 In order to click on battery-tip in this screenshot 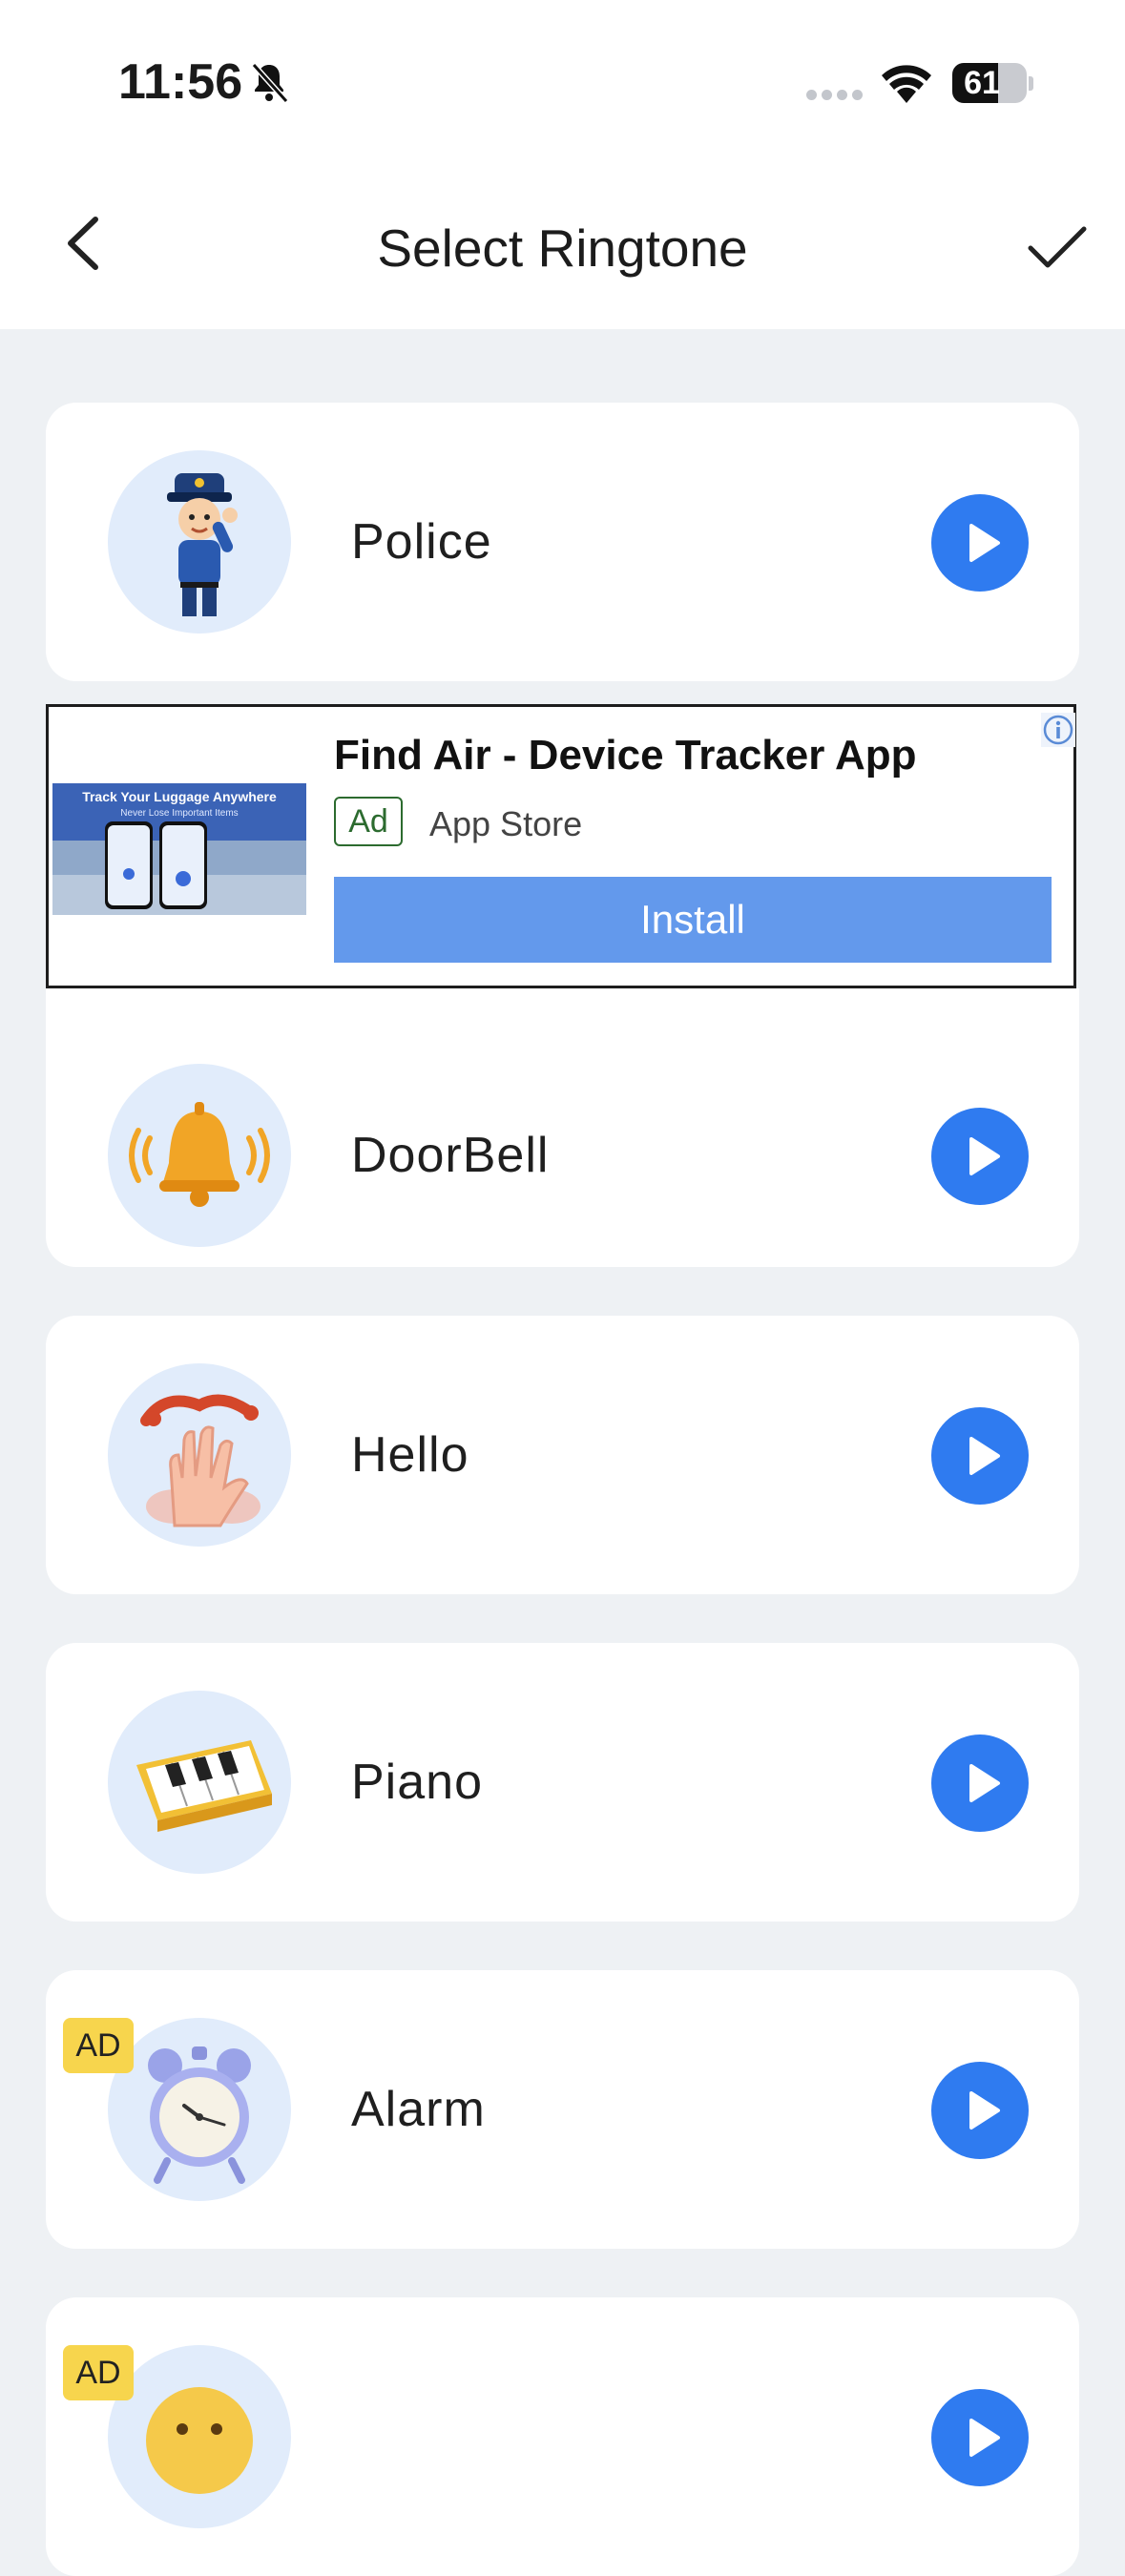, I will do `click(1031, 83)`.